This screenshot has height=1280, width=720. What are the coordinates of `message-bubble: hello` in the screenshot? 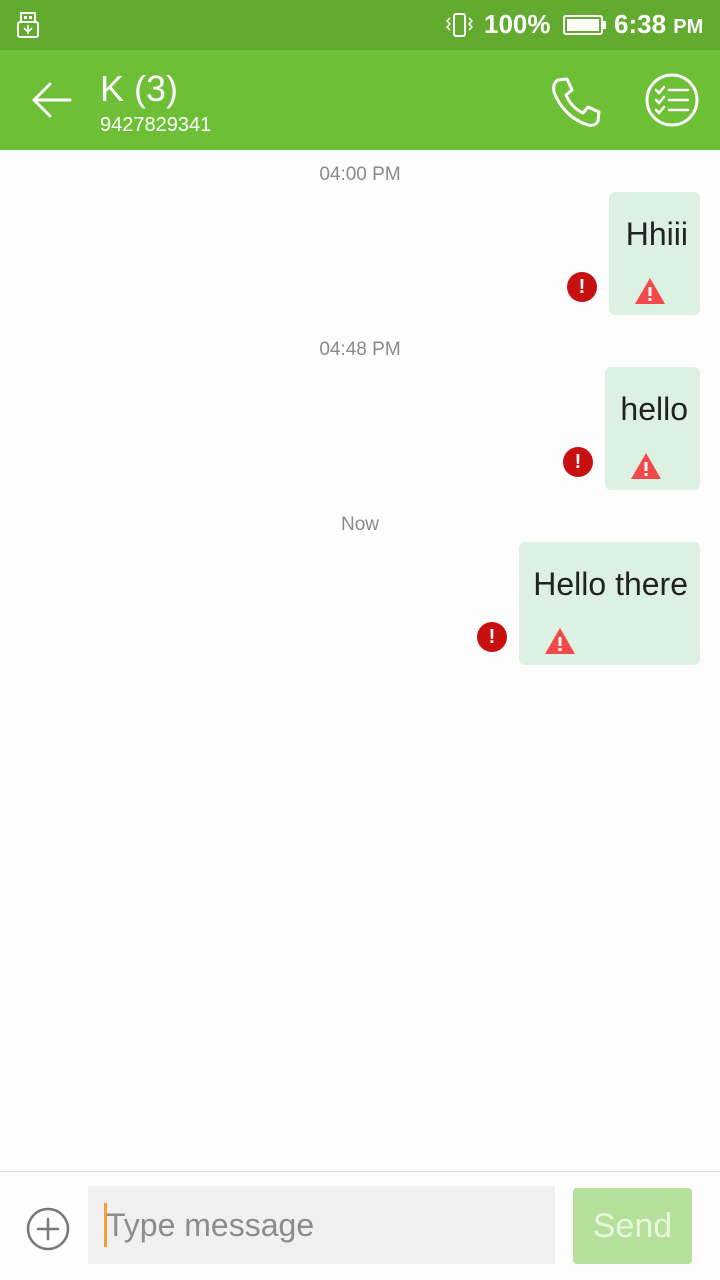 It's located at (652, 428).